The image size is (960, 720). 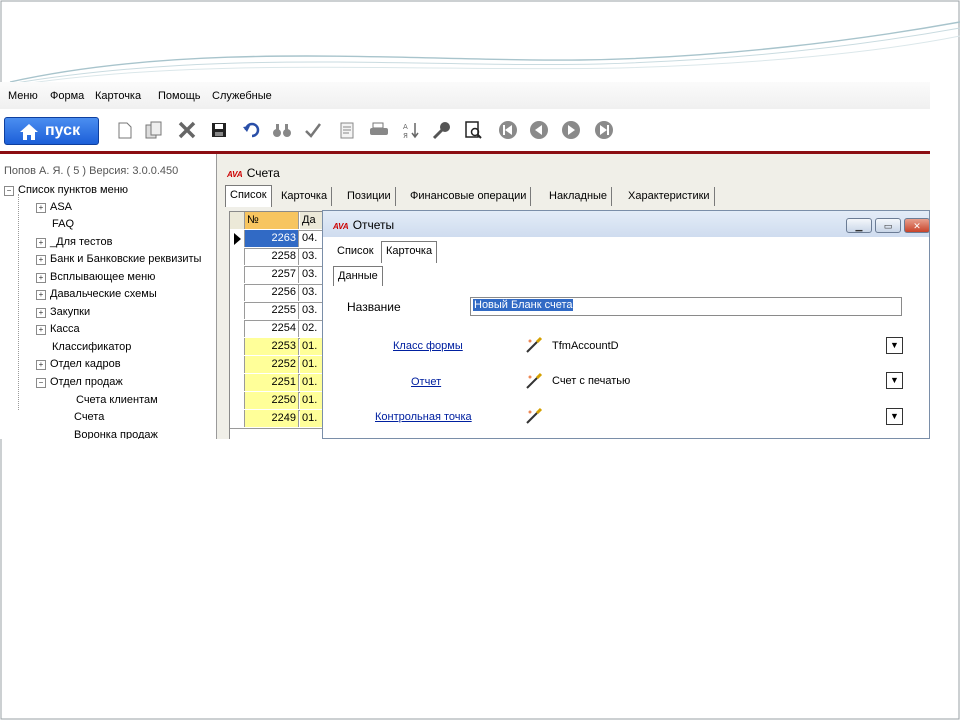 I want to click on close-button: ✕, so click(x=916, y=225).